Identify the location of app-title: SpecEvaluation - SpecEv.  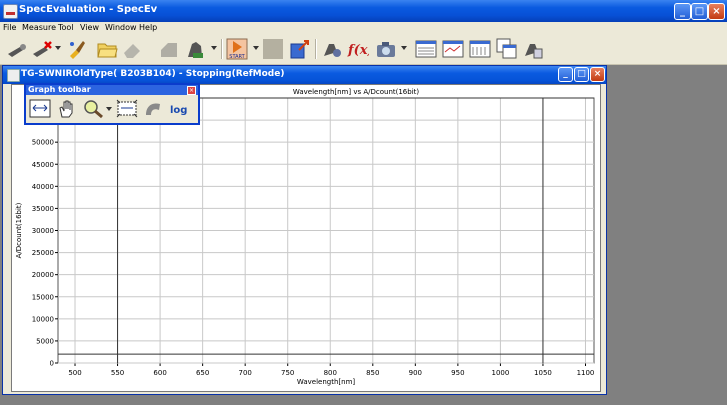
(88, 9).